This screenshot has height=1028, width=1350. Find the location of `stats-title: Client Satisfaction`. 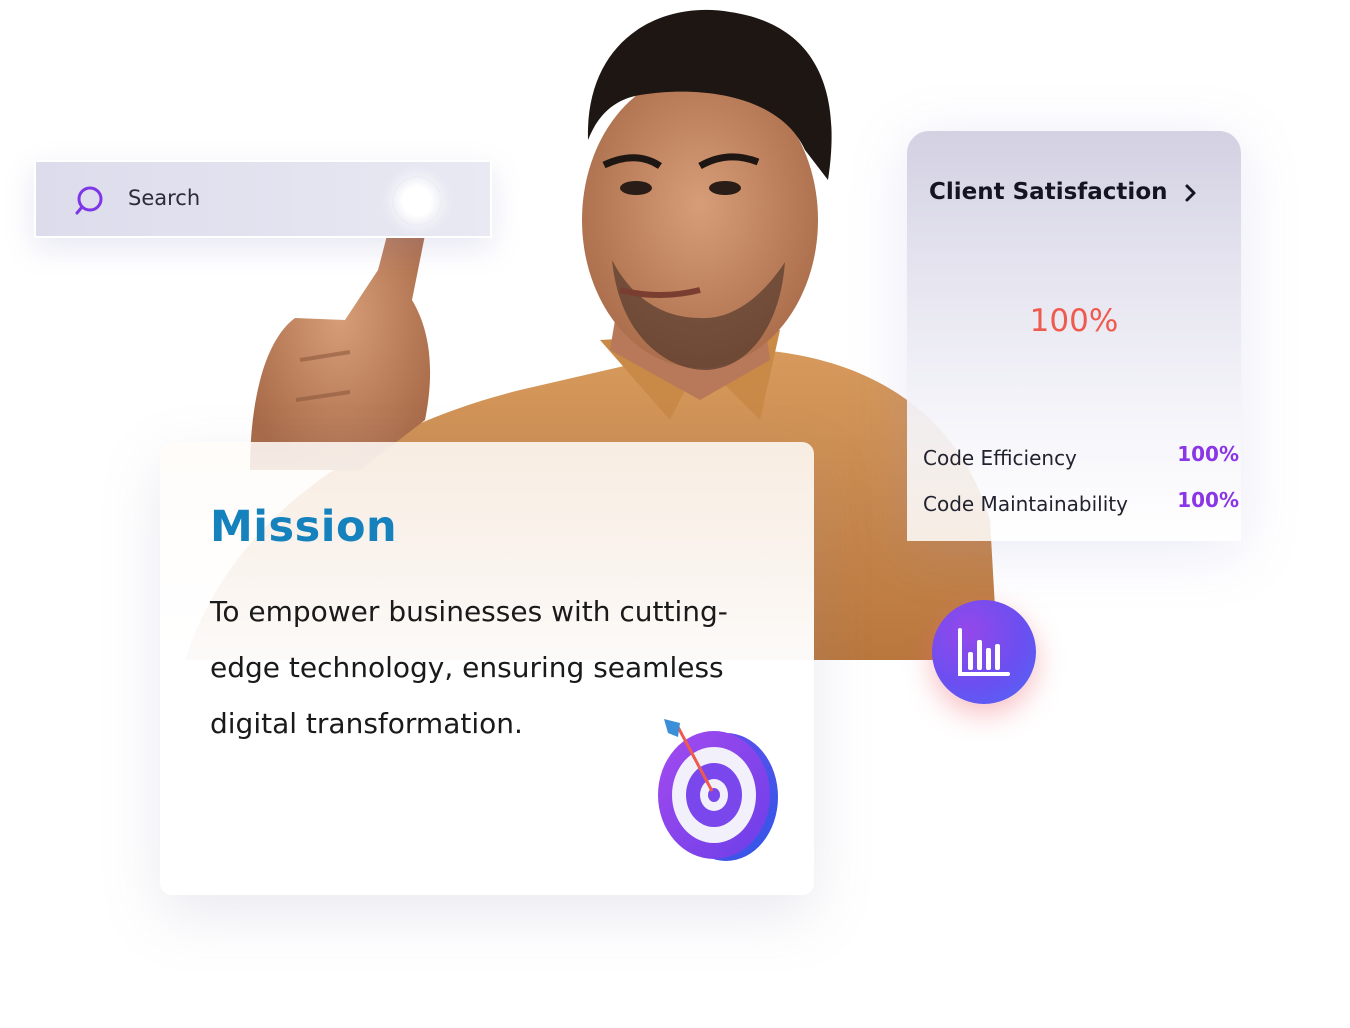

stats-title: Client Satisfaction is located at coordinates (1048, 192).